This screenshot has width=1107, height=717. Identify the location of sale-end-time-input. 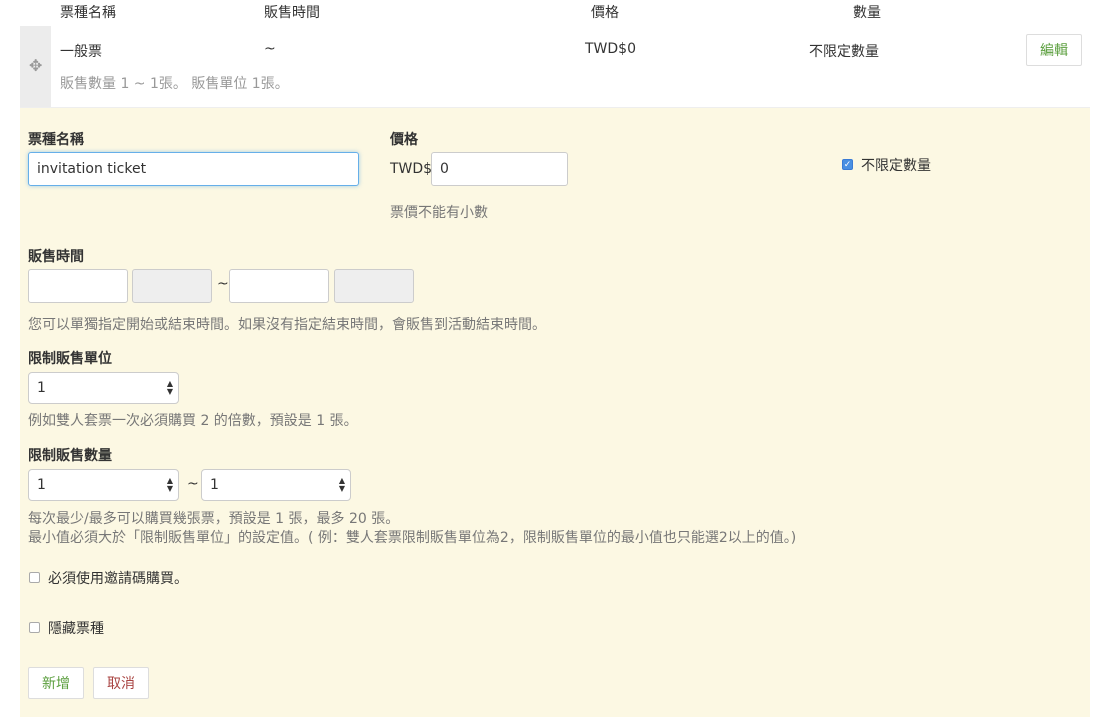
(374, 286).